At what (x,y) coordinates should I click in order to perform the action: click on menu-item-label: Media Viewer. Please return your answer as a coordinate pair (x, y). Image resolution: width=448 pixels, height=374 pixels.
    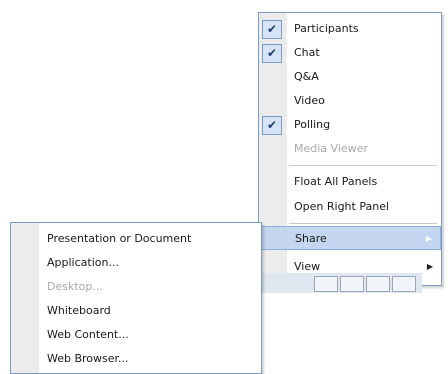
    Looking at the image, I should click on (331, 148).